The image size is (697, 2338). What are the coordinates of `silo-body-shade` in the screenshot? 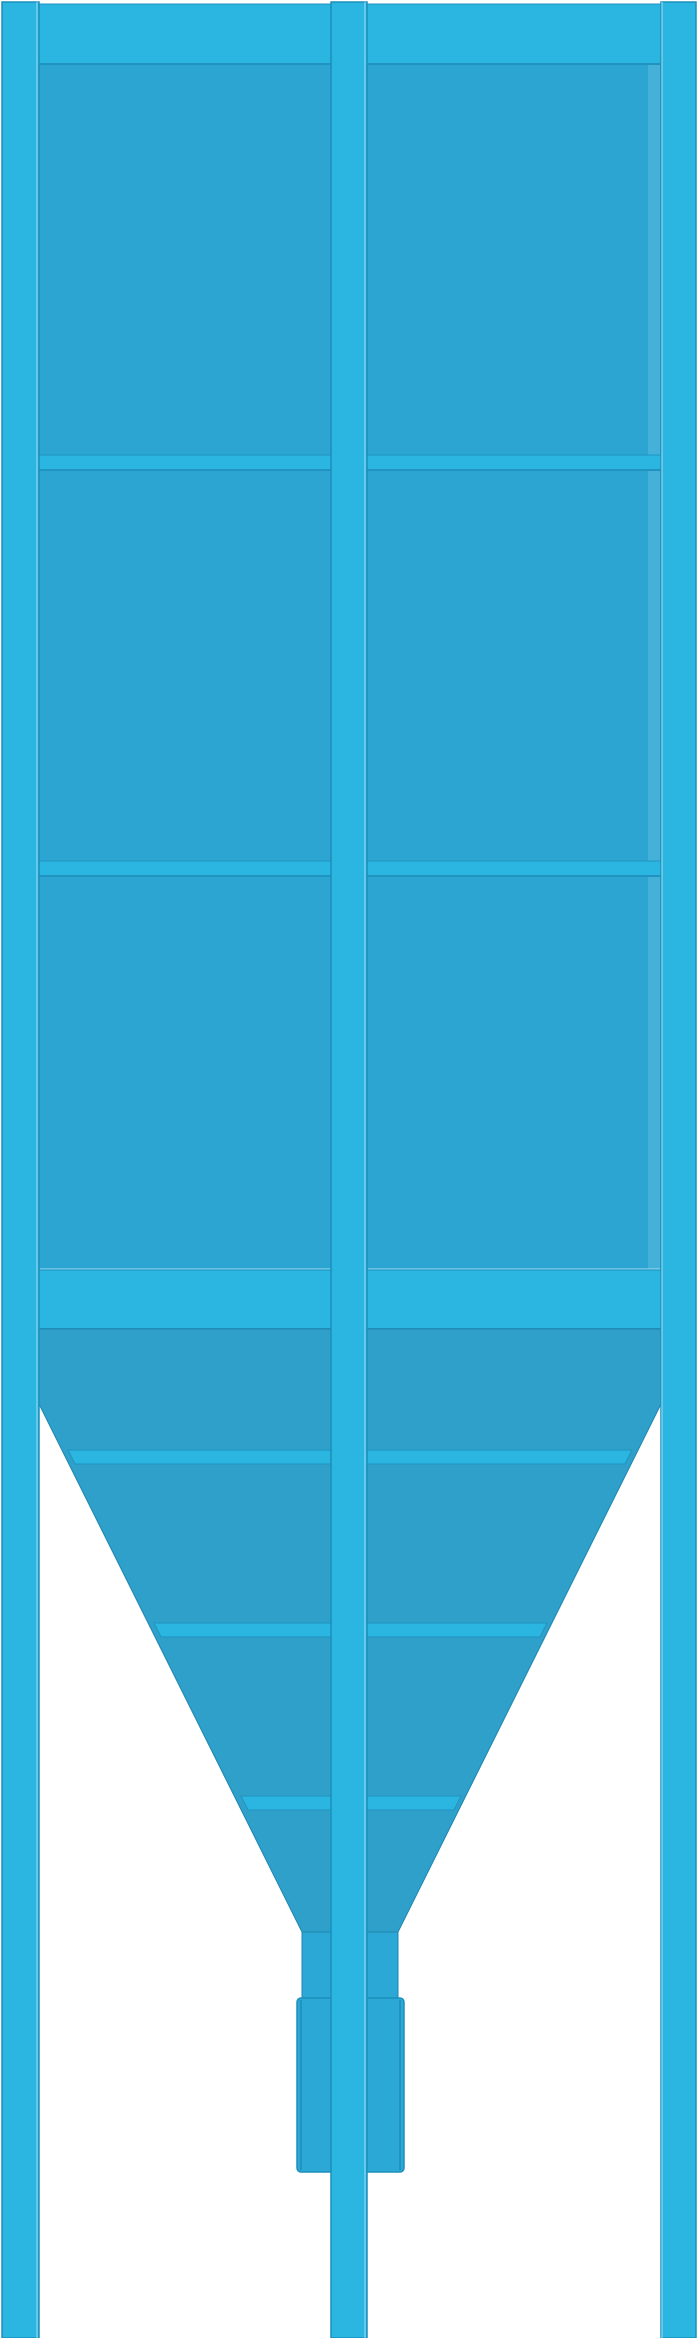 It's located at (654, 665).